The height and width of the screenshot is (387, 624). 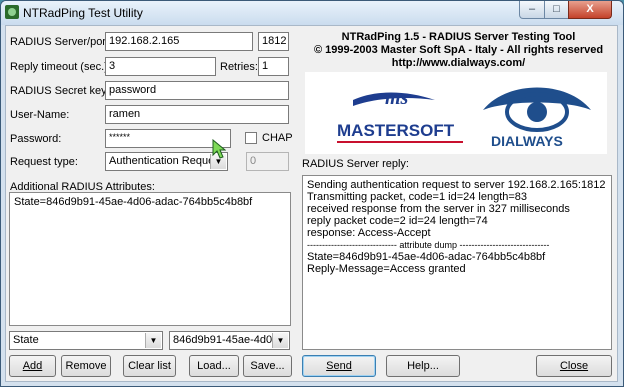 I want to click on username-label: User-Name:, so click(x=40, y=115).